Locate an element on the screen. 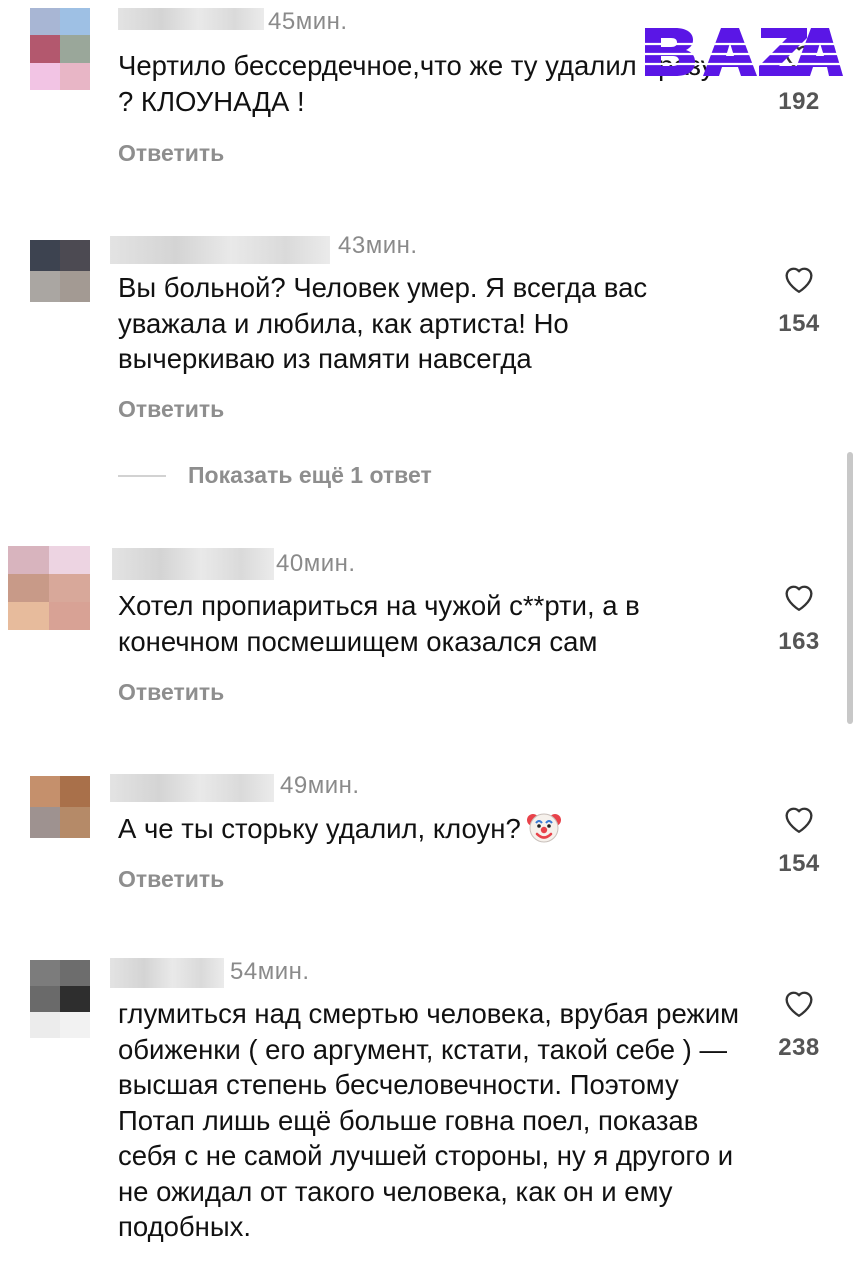 This screenshot has width=861, height=1280. comment-time: 40мин. is located at coordinates (316, 563).